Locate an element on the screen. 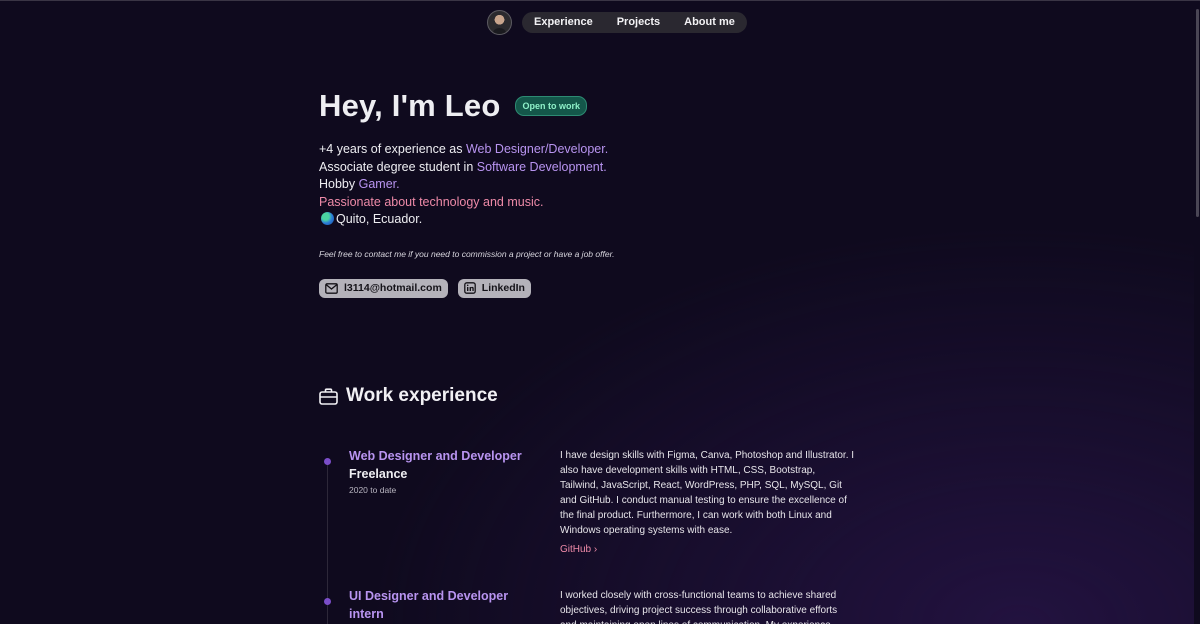  work-heading-text: Work experience is located at coordinates (422, 395).